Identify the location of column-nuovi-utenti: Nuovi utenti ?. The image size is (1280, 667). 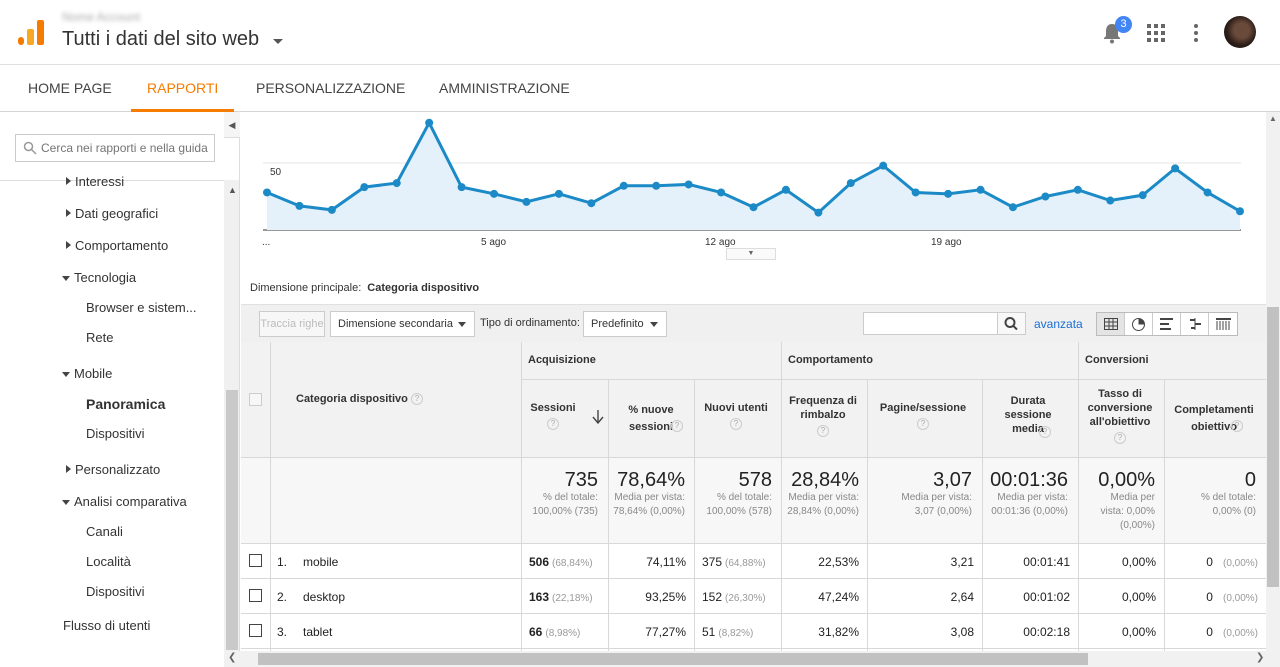
(736, 416).